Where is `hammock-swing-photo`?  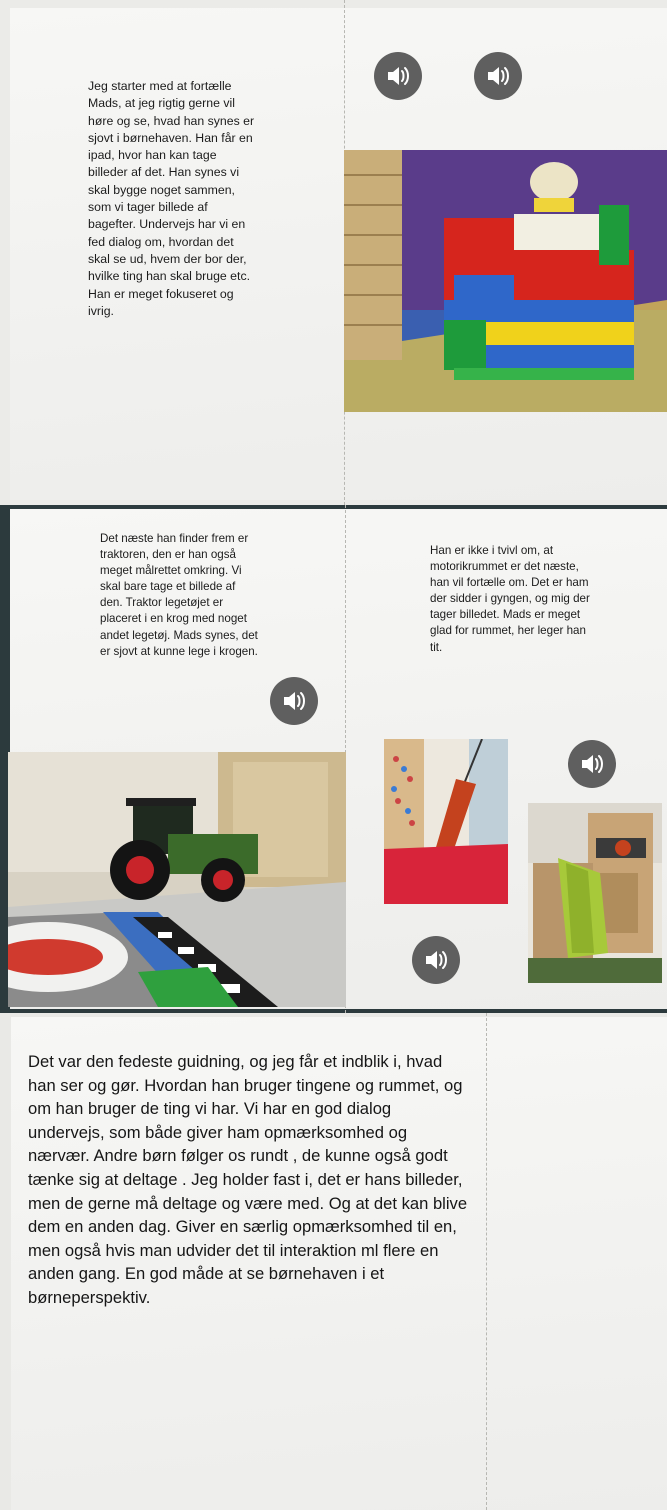
hammock-swing-photo is located at coordinates (446, 821).